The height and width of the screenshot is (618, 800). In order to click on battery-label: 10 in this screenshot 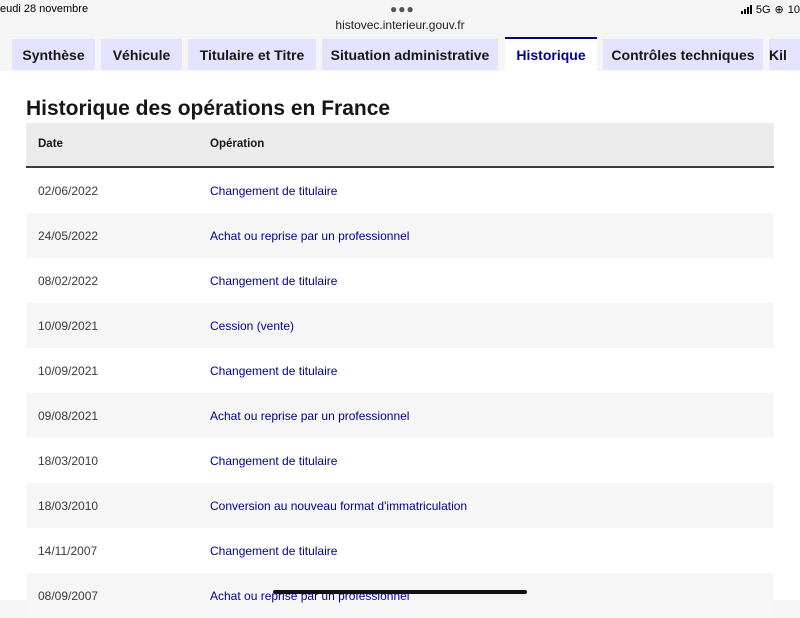, I will do `click(793, 9)`.